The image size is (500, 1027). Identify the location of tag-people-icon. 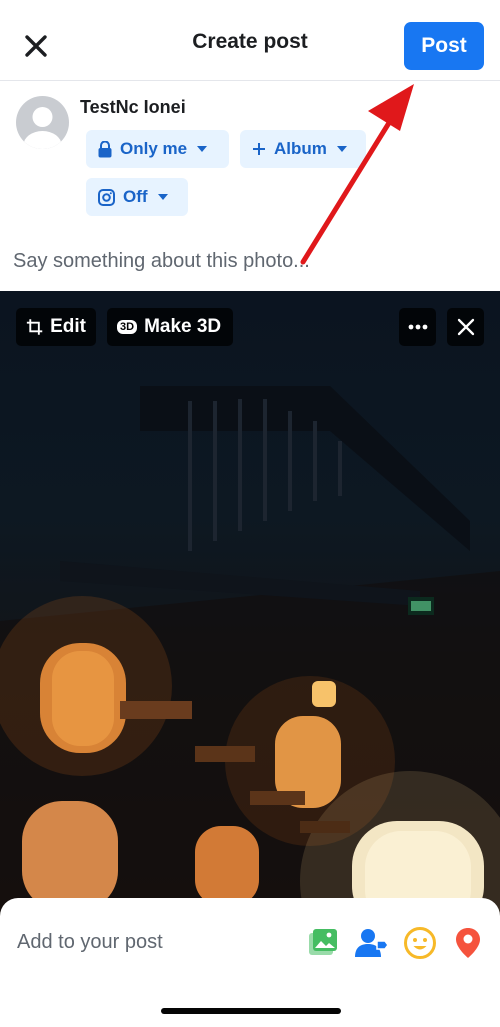
(372, 943).